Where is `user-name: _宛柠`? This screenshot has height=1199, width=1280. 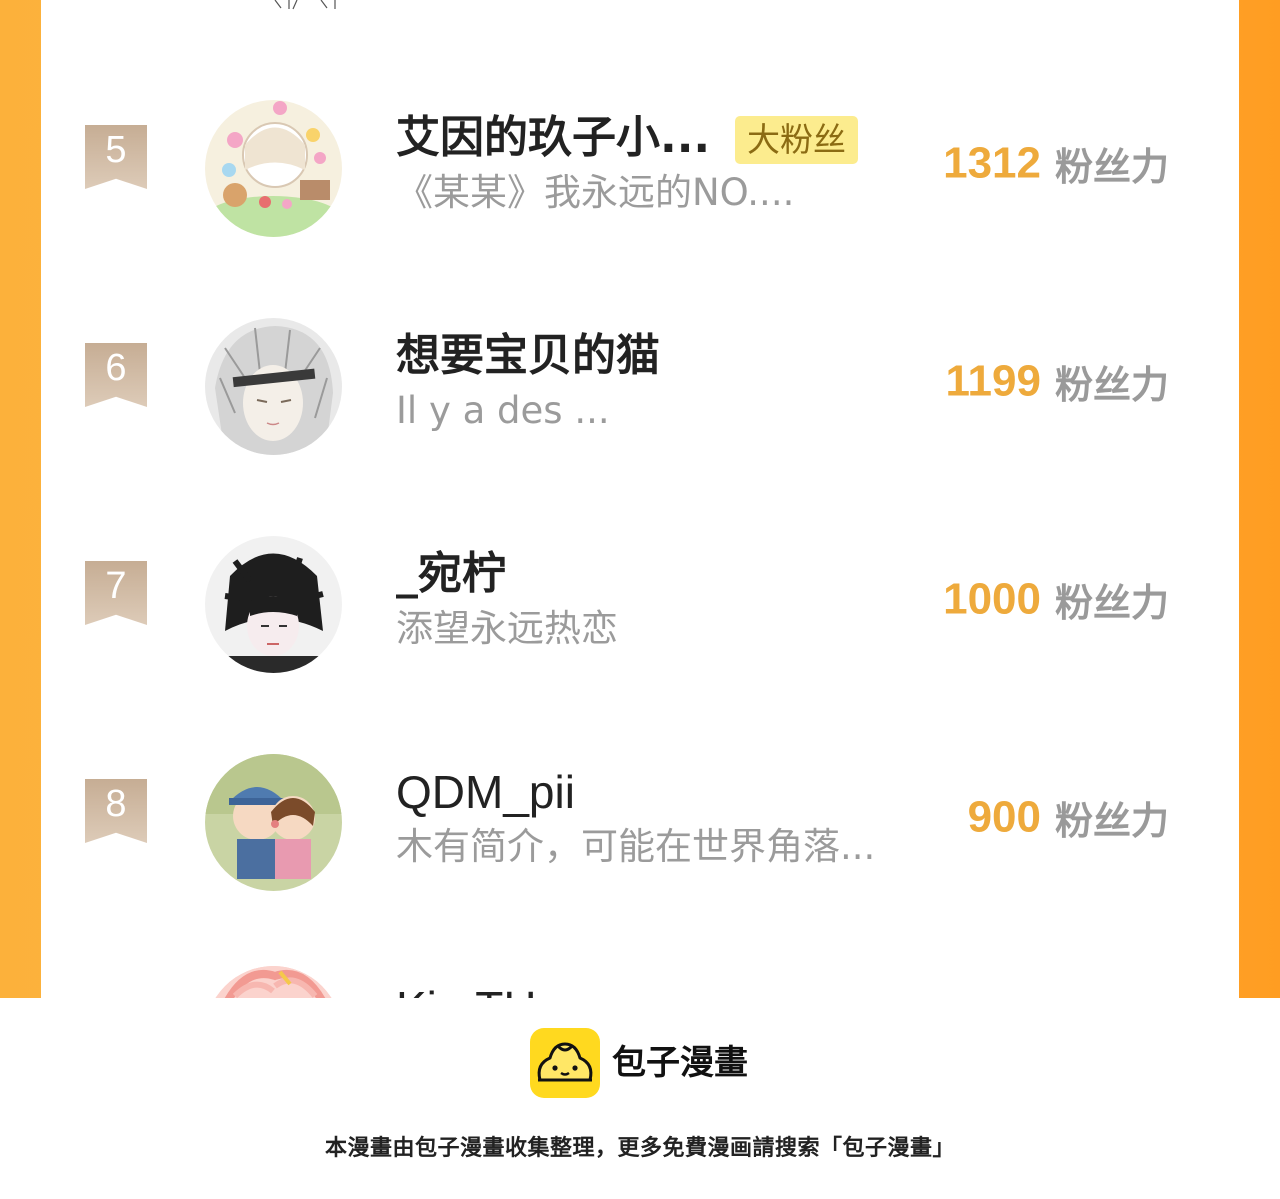 user-name: _宛柠 is located at coordinates (451, 573).